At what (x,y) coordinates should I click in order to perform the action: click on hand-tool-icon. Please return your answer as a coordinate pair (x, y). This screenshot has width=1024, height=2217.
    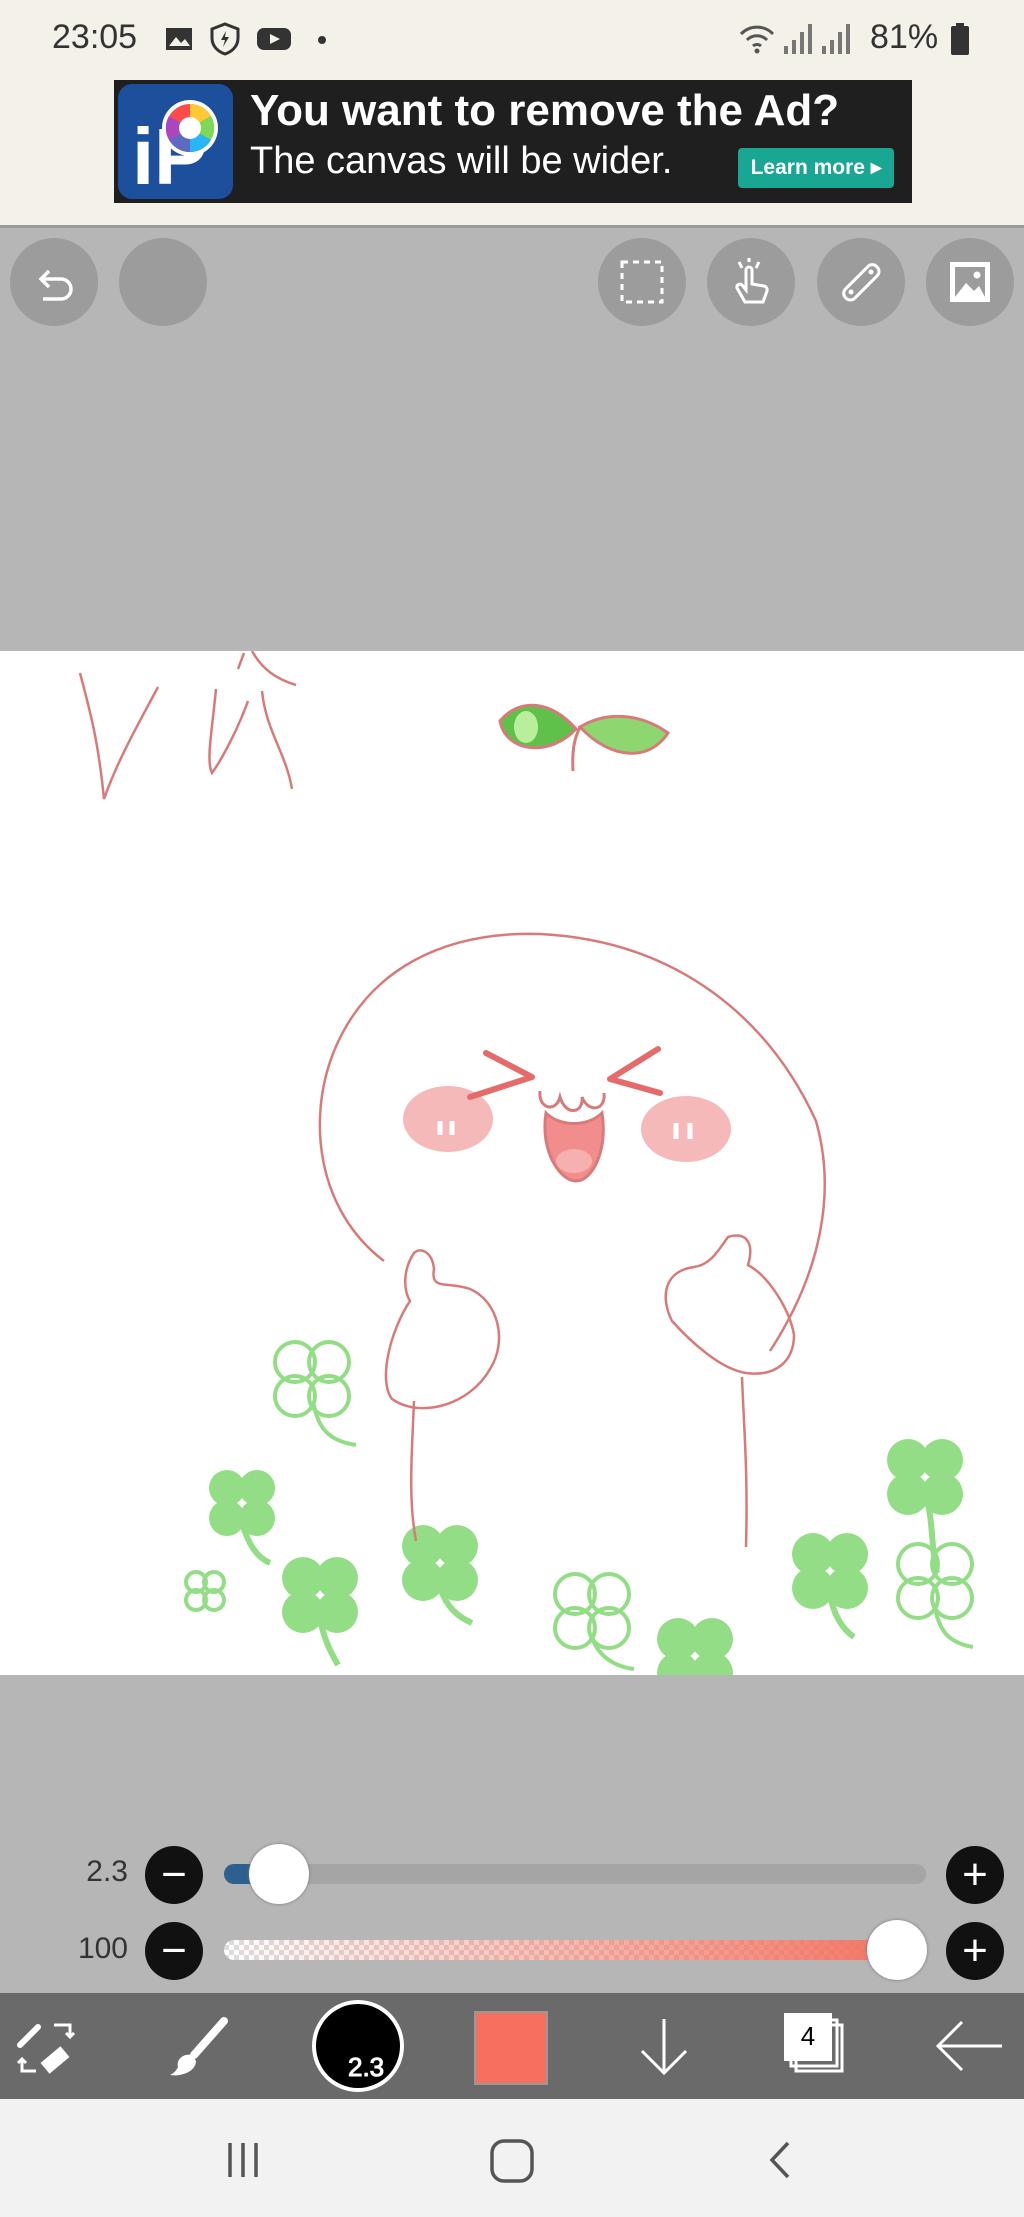
    Looking at the image, I should click on (752, 281).